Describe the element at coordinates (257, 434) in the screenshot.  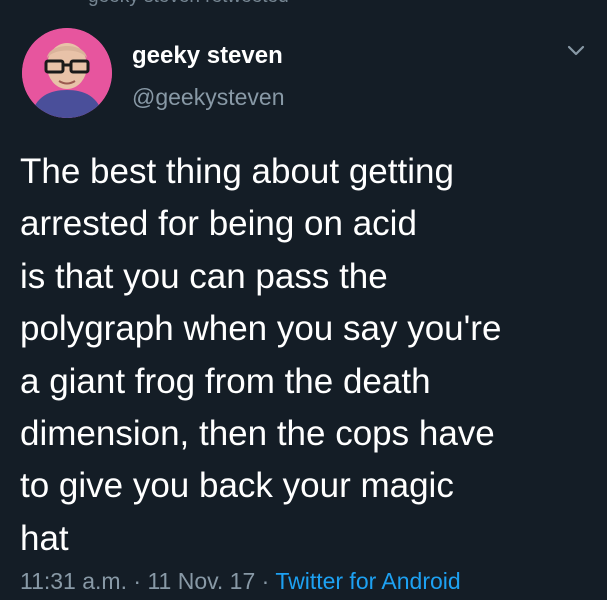
I see `tweet-text-line: dimension, then the cops have` at that location.